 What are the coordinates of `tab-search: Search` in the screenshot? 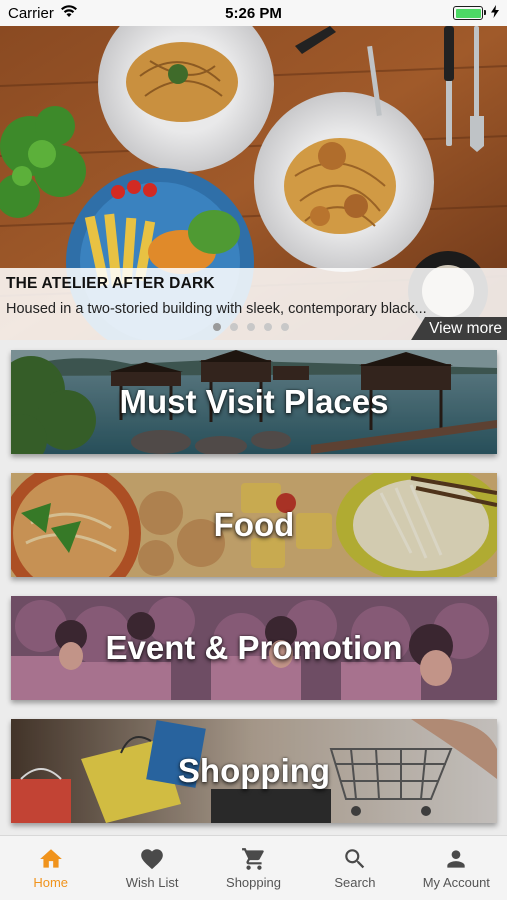 It's located at (354, 868).